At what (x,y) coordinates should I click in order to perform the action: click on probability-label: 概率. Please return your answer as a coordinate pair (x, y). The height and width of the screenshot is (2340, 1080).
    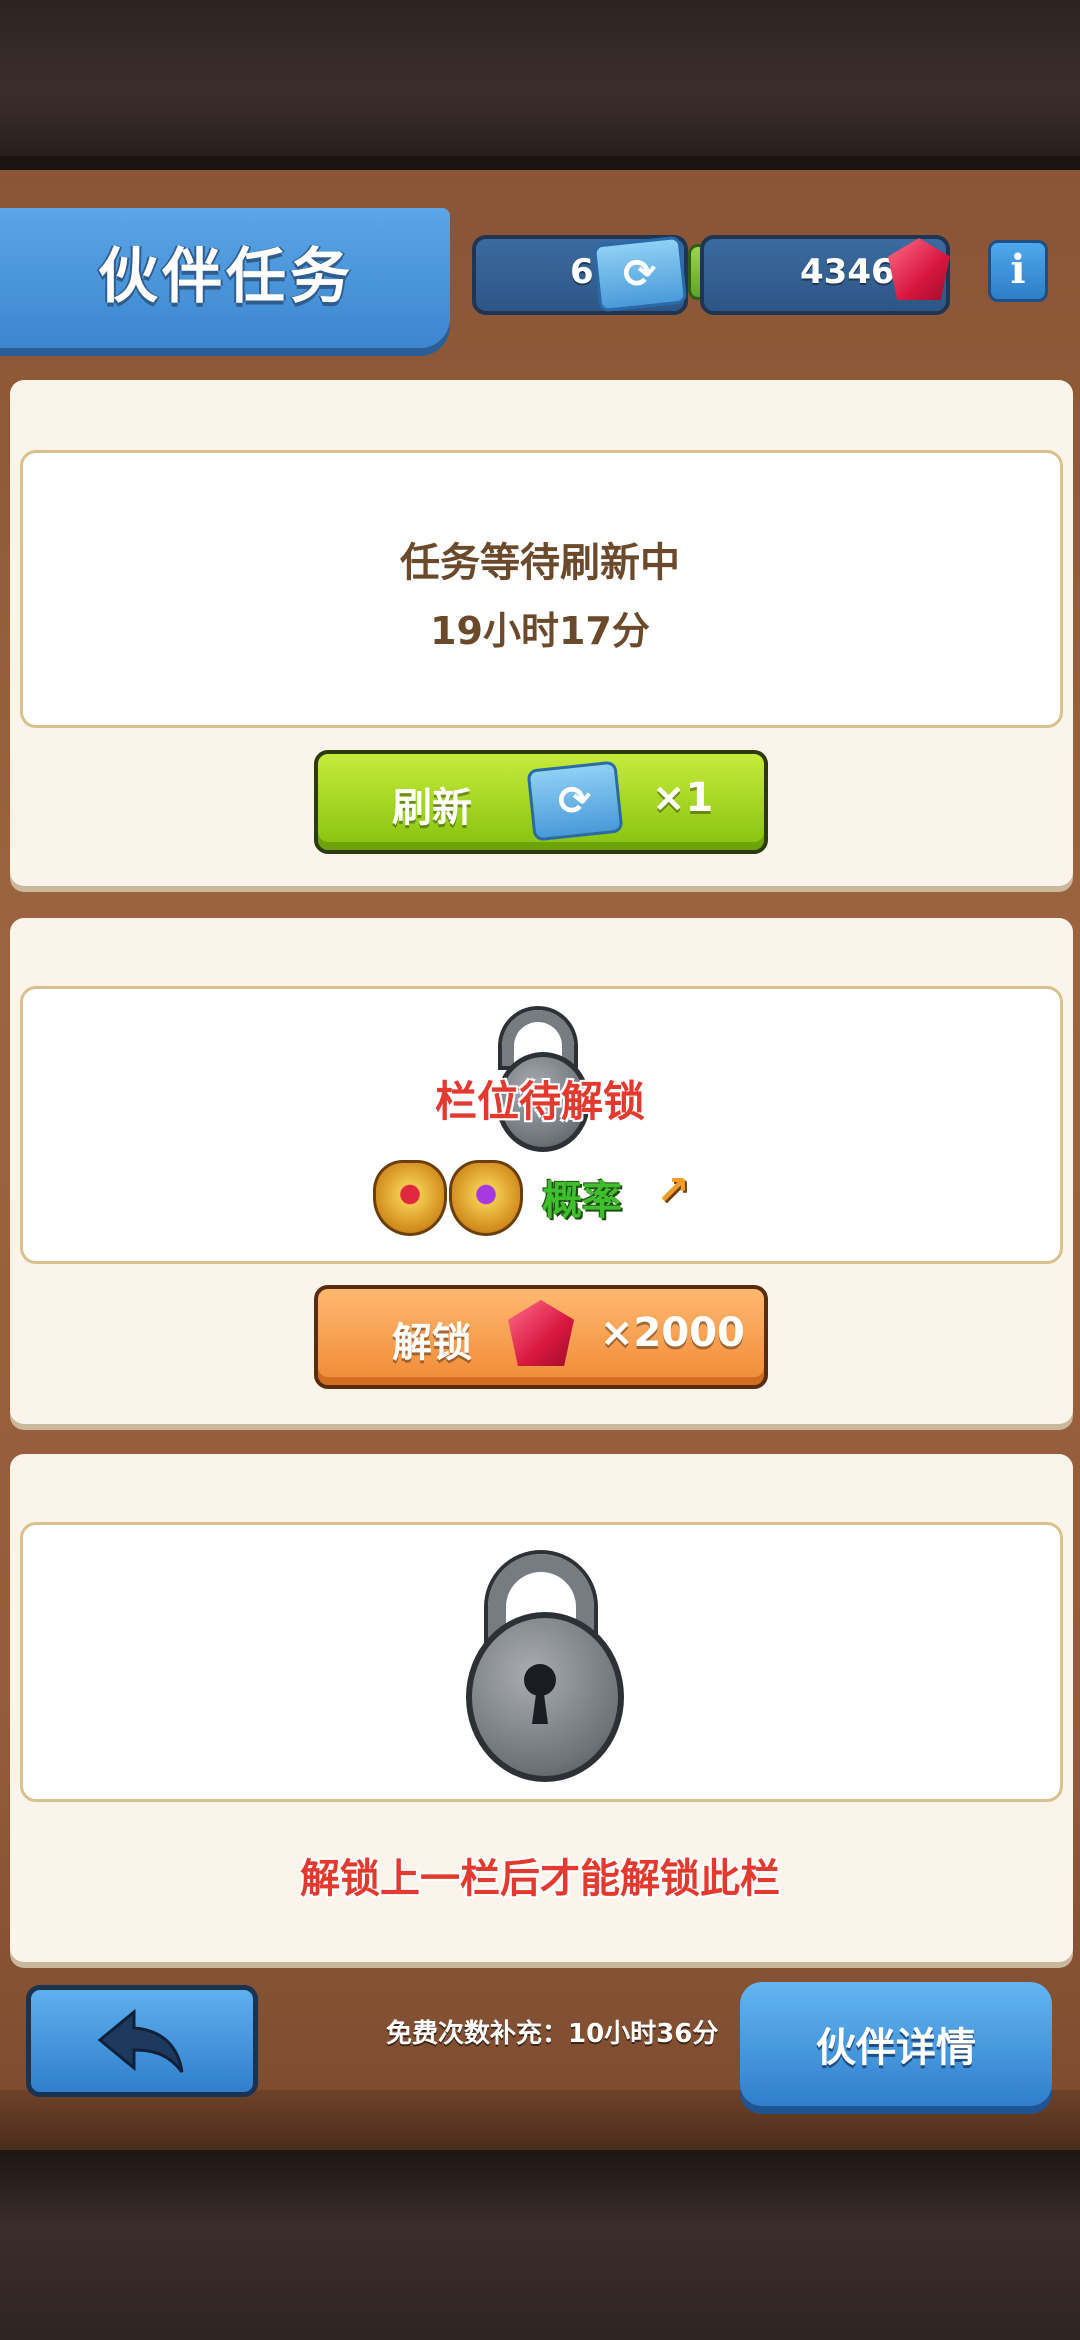
    Looking at the image, I should click on (582, 1201).